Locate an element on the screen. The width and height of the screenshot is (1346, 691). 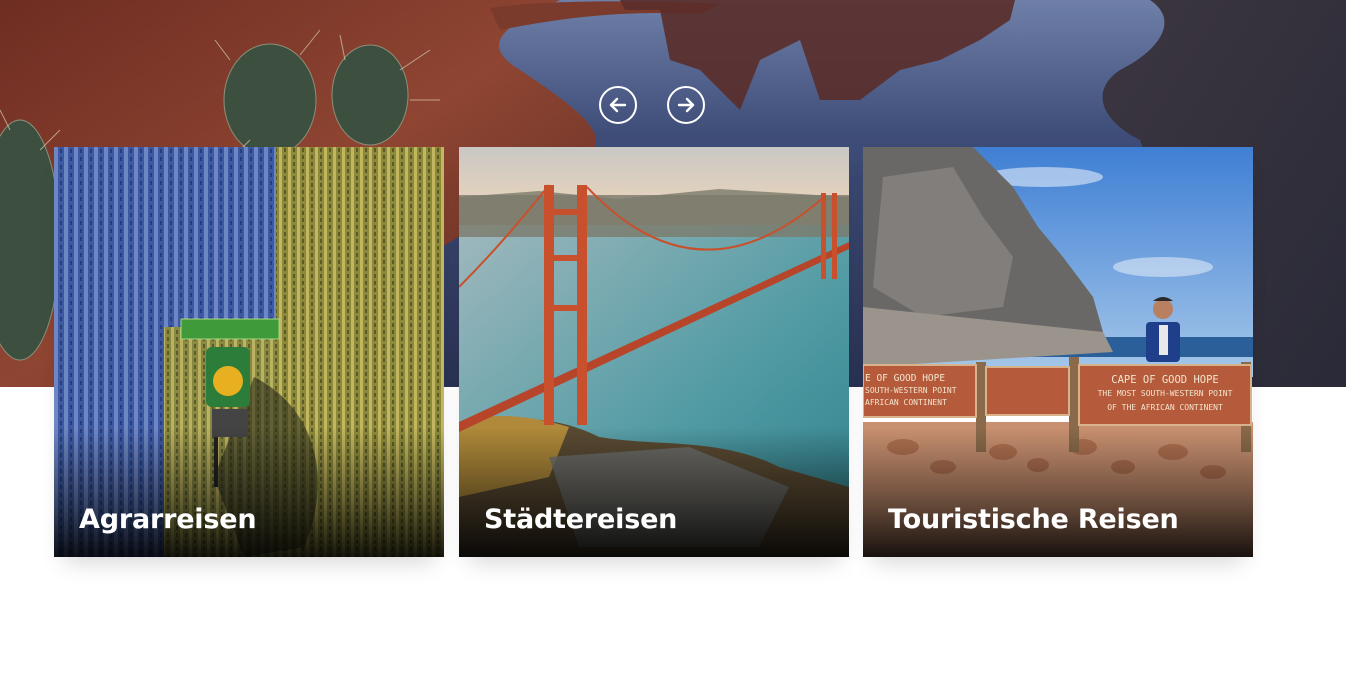
arrow-right-icon is located at coordinates (686, 105).